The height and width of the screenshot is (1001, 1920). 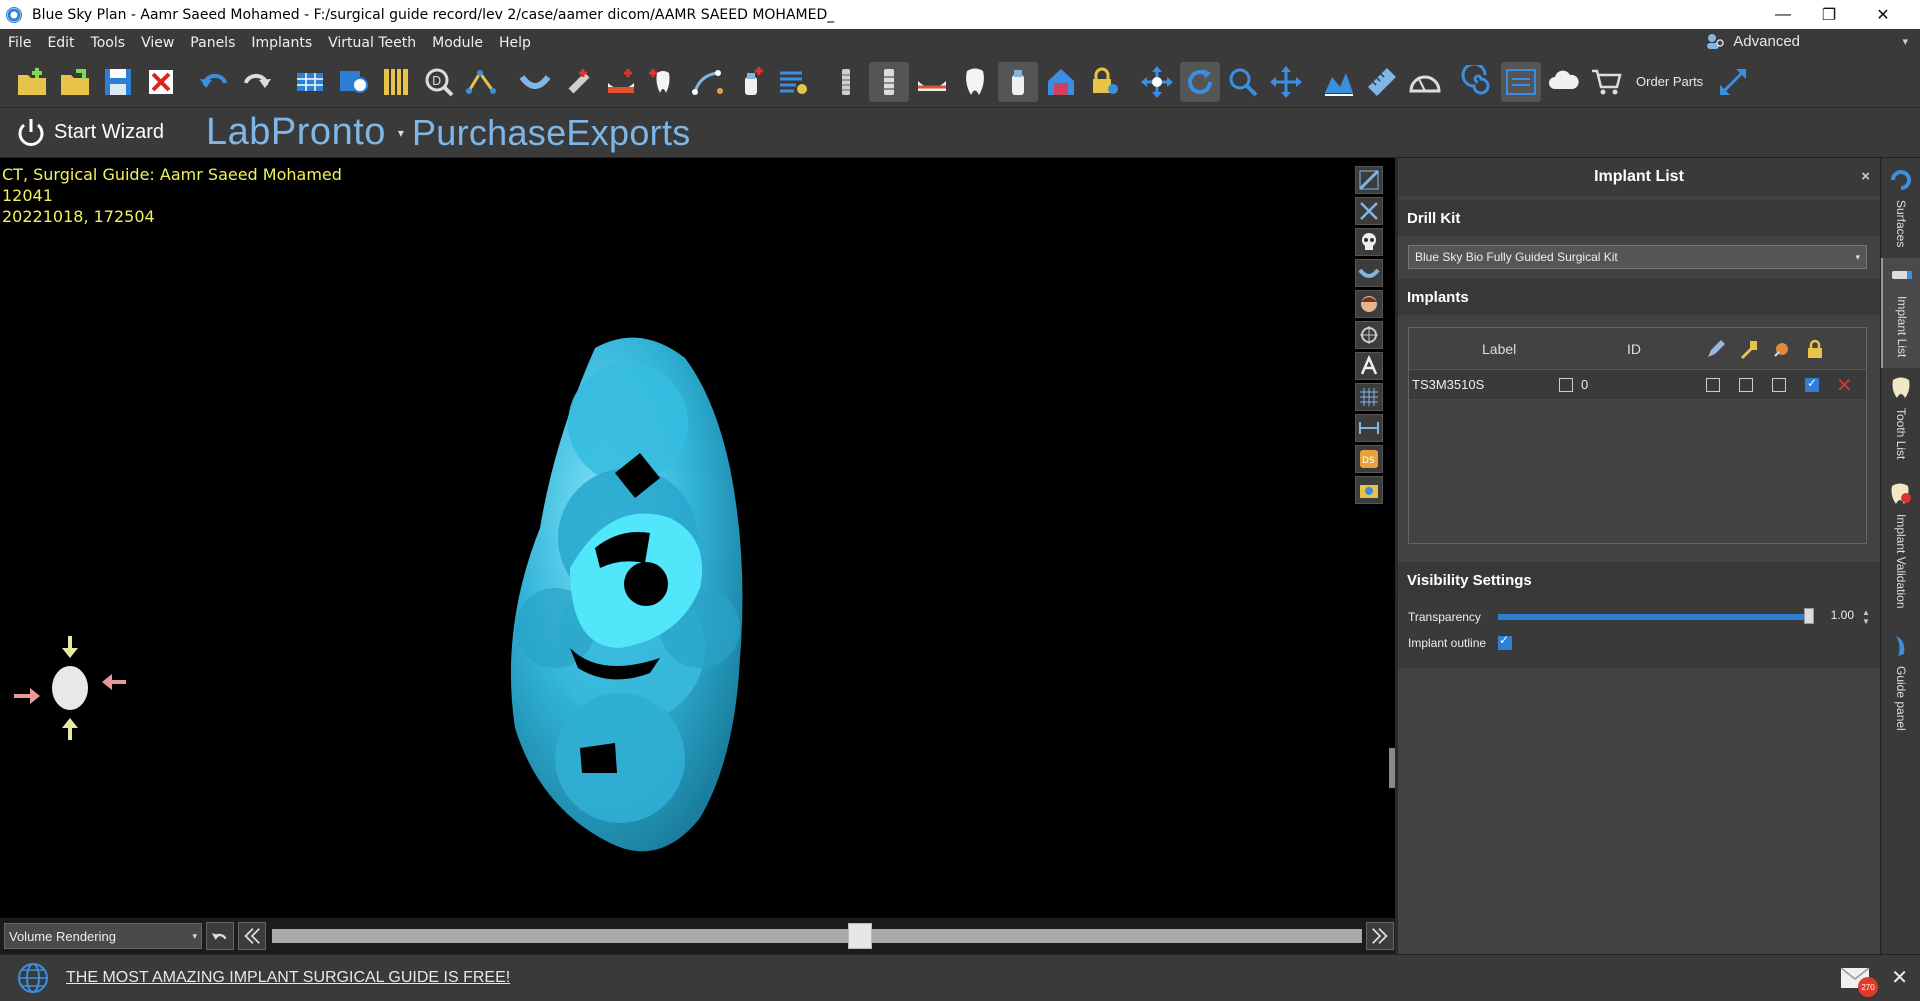 What do you see at coordinates (1905, 41) in the screenshot?
I see `mode-dropdown-arrow: ▾` at bounding box center [1905, 41].